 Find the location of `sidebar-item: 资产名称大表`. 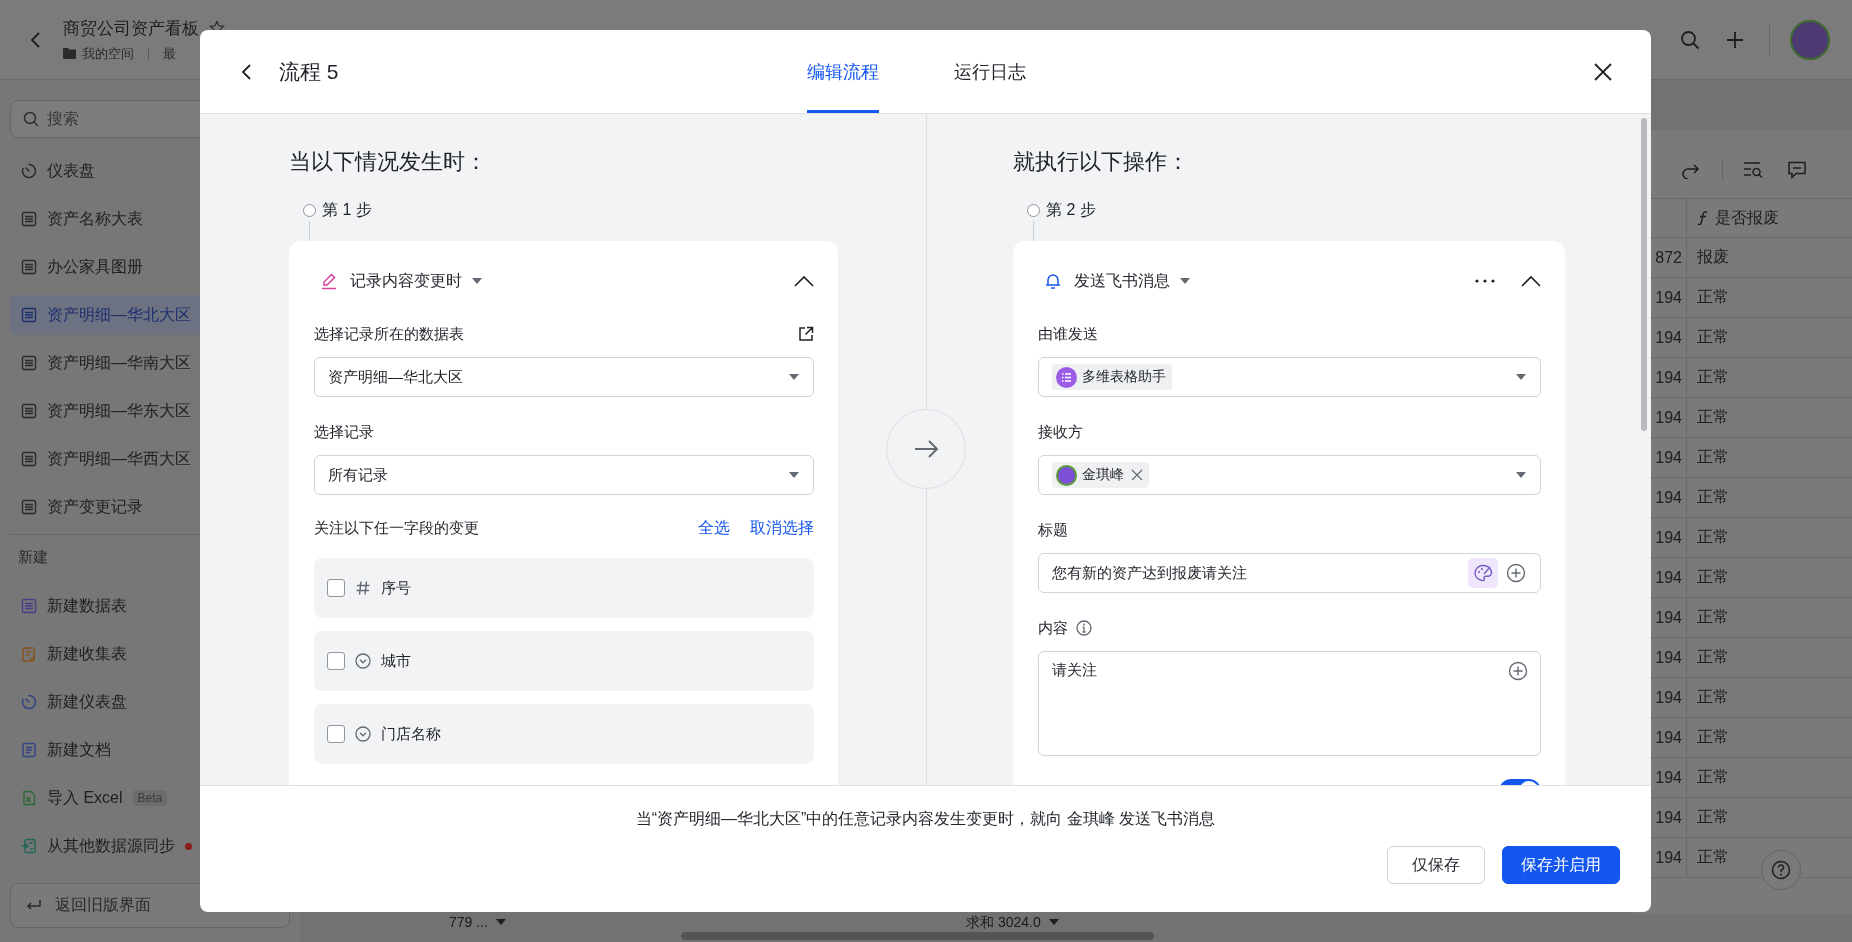

sidebar-item: 资产名称大表 is located at coordinates (150, 219).